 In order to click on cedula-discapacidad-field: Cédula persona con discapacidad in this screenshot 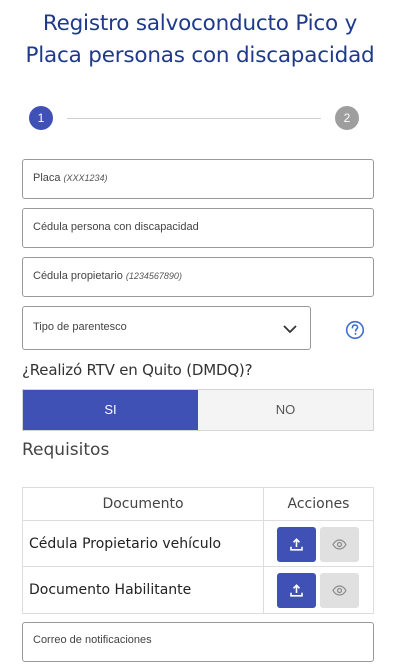, I will do `click(198, 228)`.